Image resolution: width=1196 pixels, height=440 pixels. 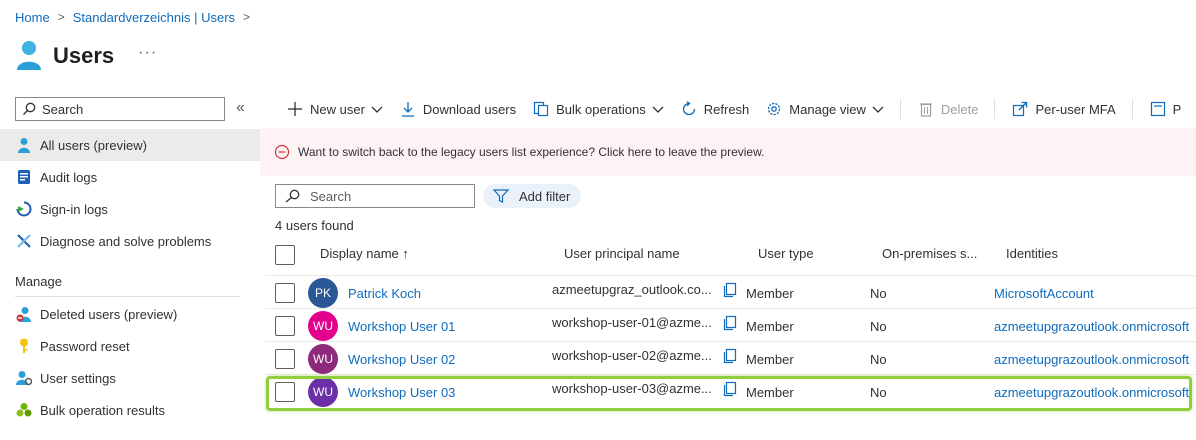 I want to click on user-icon, so click(x=24, y=145).